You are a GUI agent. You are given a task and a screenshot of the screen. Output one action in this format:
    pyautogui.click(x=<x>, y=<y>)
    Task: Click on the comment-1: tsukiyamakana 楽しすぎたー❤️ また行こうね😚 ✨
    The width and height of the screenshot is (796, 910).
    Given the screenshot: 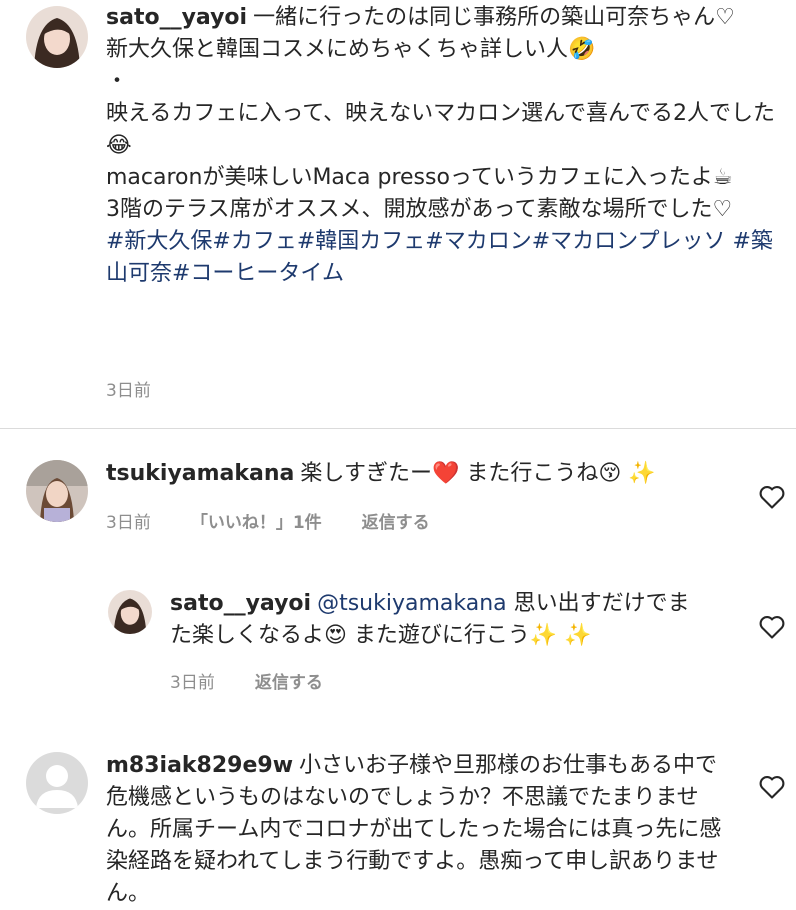 What is the action you would take?
    pyautogui.click(x=416, y=474)
    